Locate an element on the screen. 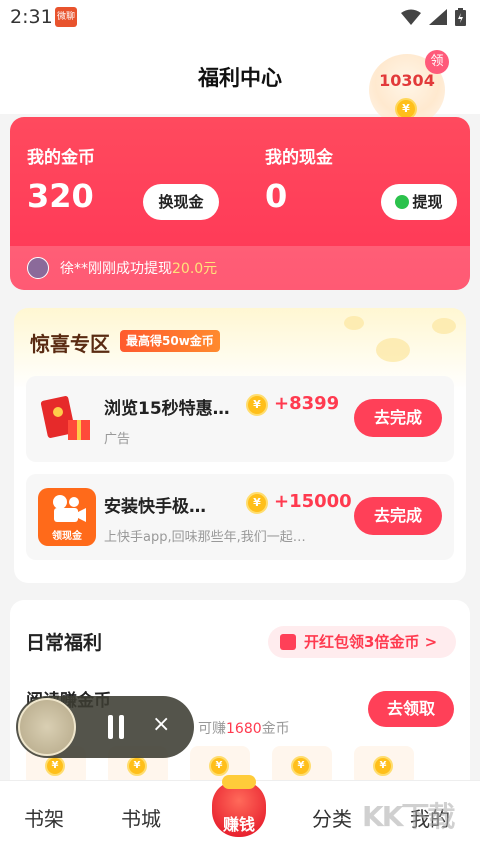 The width and height of the screenshot is (480, 853). cash-label: 我的现金 is located at coordinates (299, 158).